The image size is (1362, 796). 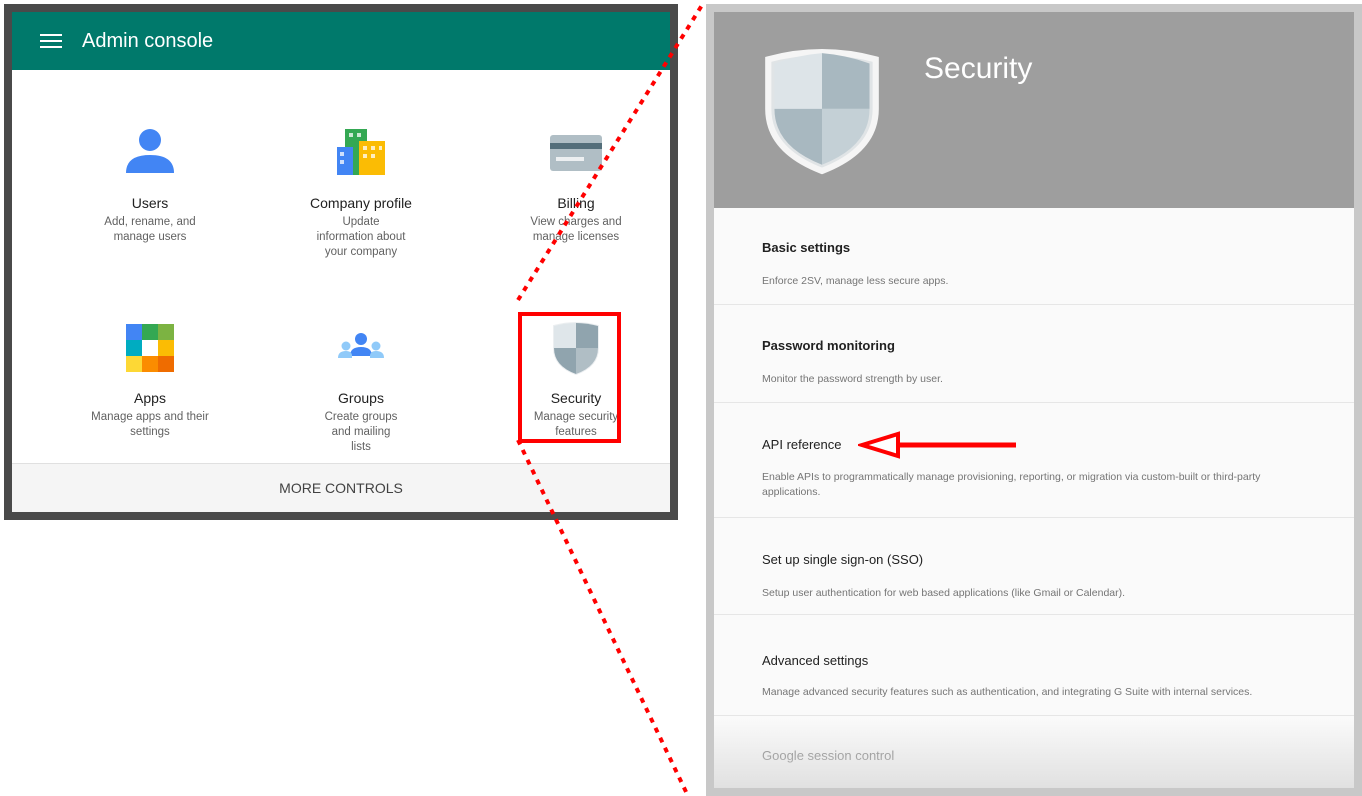 What do you see at coordinates (150, 398) in the screenshot?
I see `tile-apps-title: Apps` at bounding box center [150, 398].